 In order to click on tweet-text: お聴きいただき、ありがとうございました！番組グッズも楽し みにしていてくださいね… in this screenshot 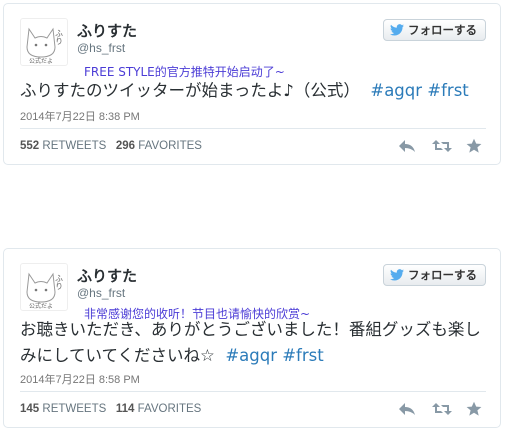, I will do `click(255, 343)`.